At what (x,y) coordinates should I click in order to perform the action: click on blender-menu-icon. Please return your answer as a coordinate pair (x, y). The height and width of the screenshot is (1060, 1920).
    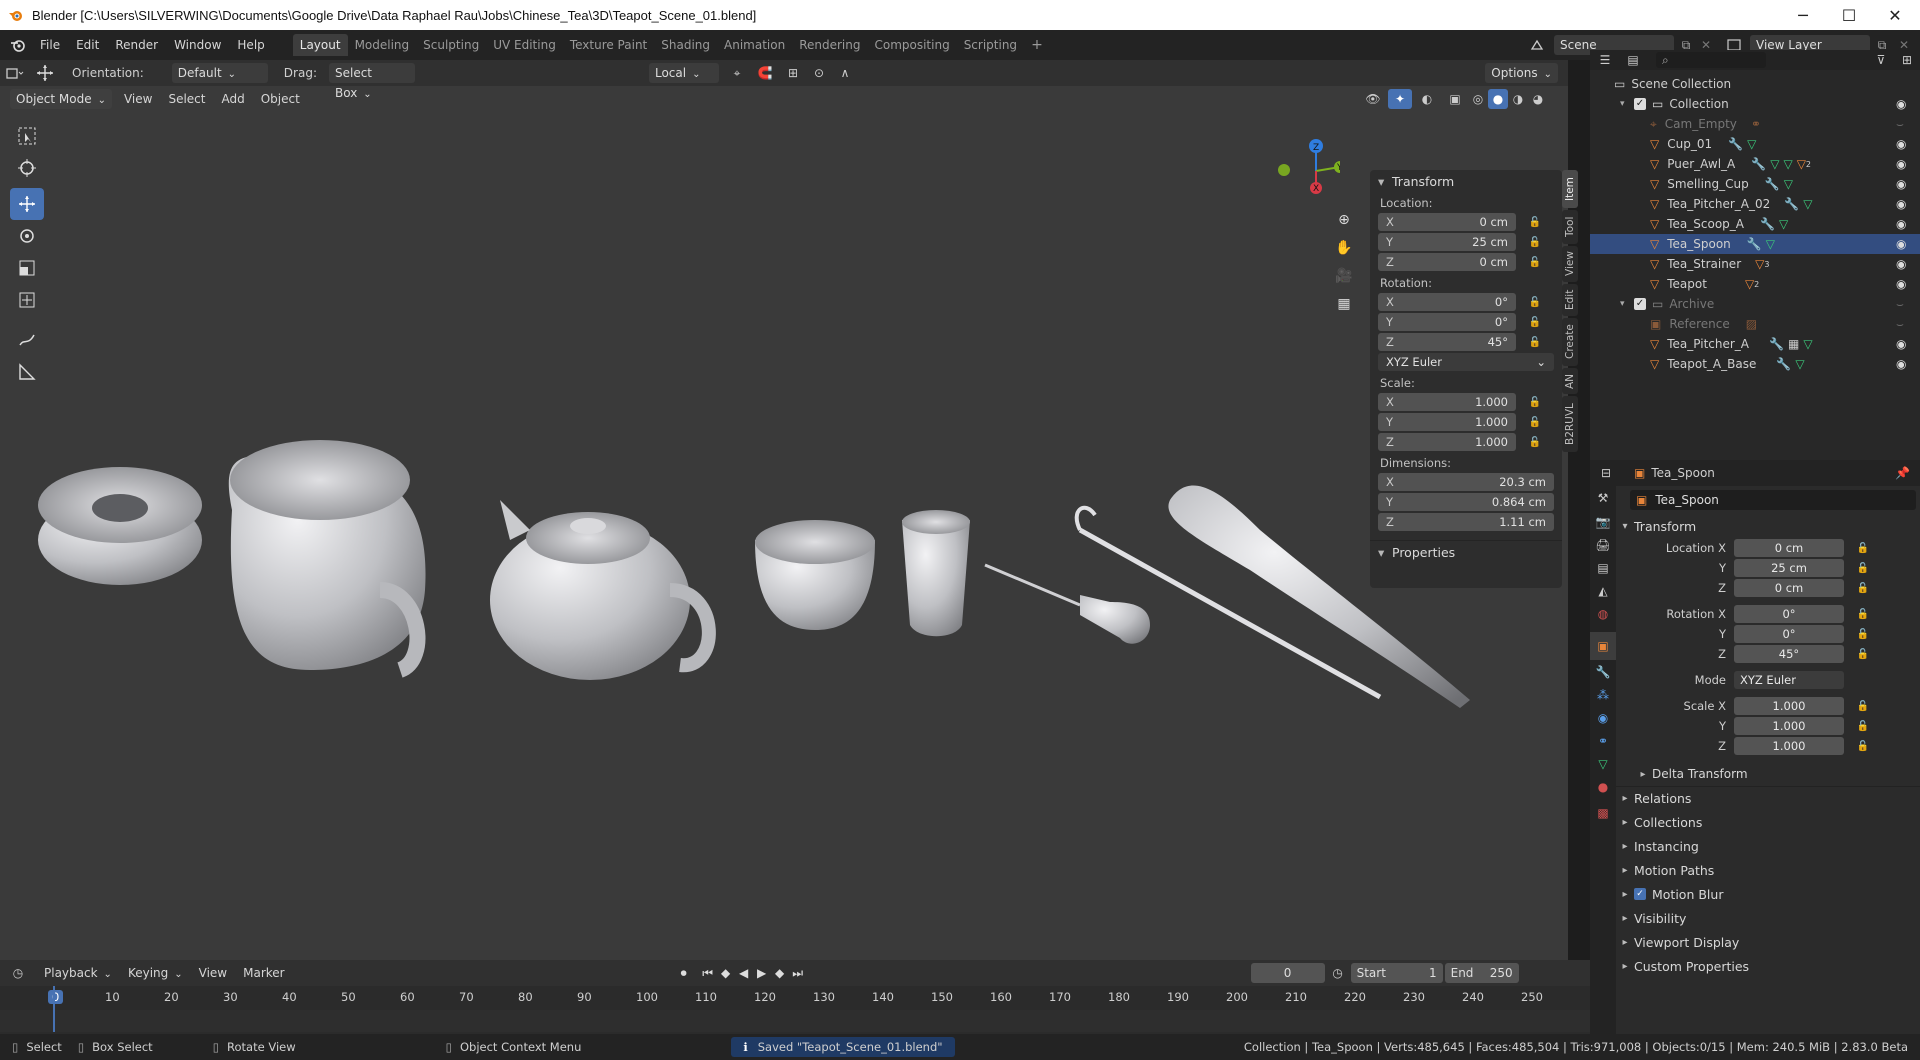
    Looking at the image, I should click on (18, 45).